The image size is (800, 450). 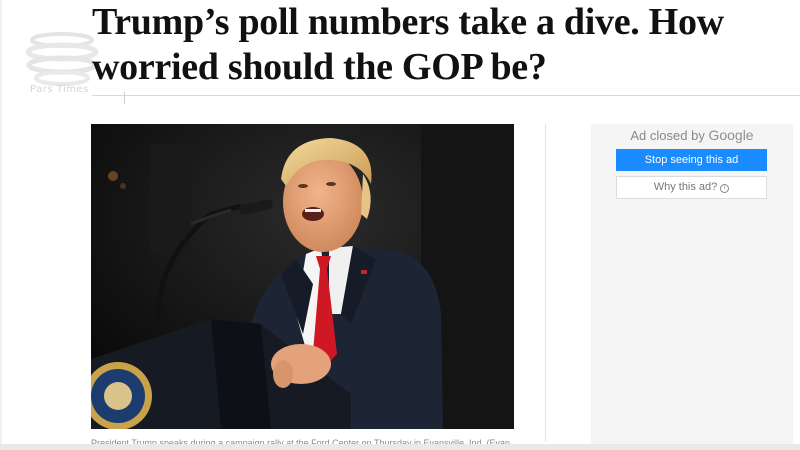 What do you see at coordinates (319, 67) in the screenshot?
I see `headline-line-2: worried should the GOP be?` at bounding box center [319, 67].